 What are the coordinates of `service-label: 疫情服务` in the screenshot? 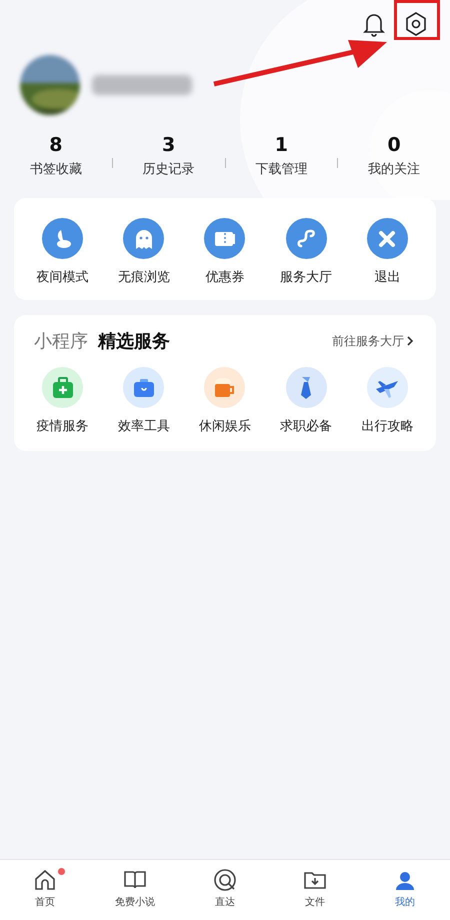 It's located at (62, 426).